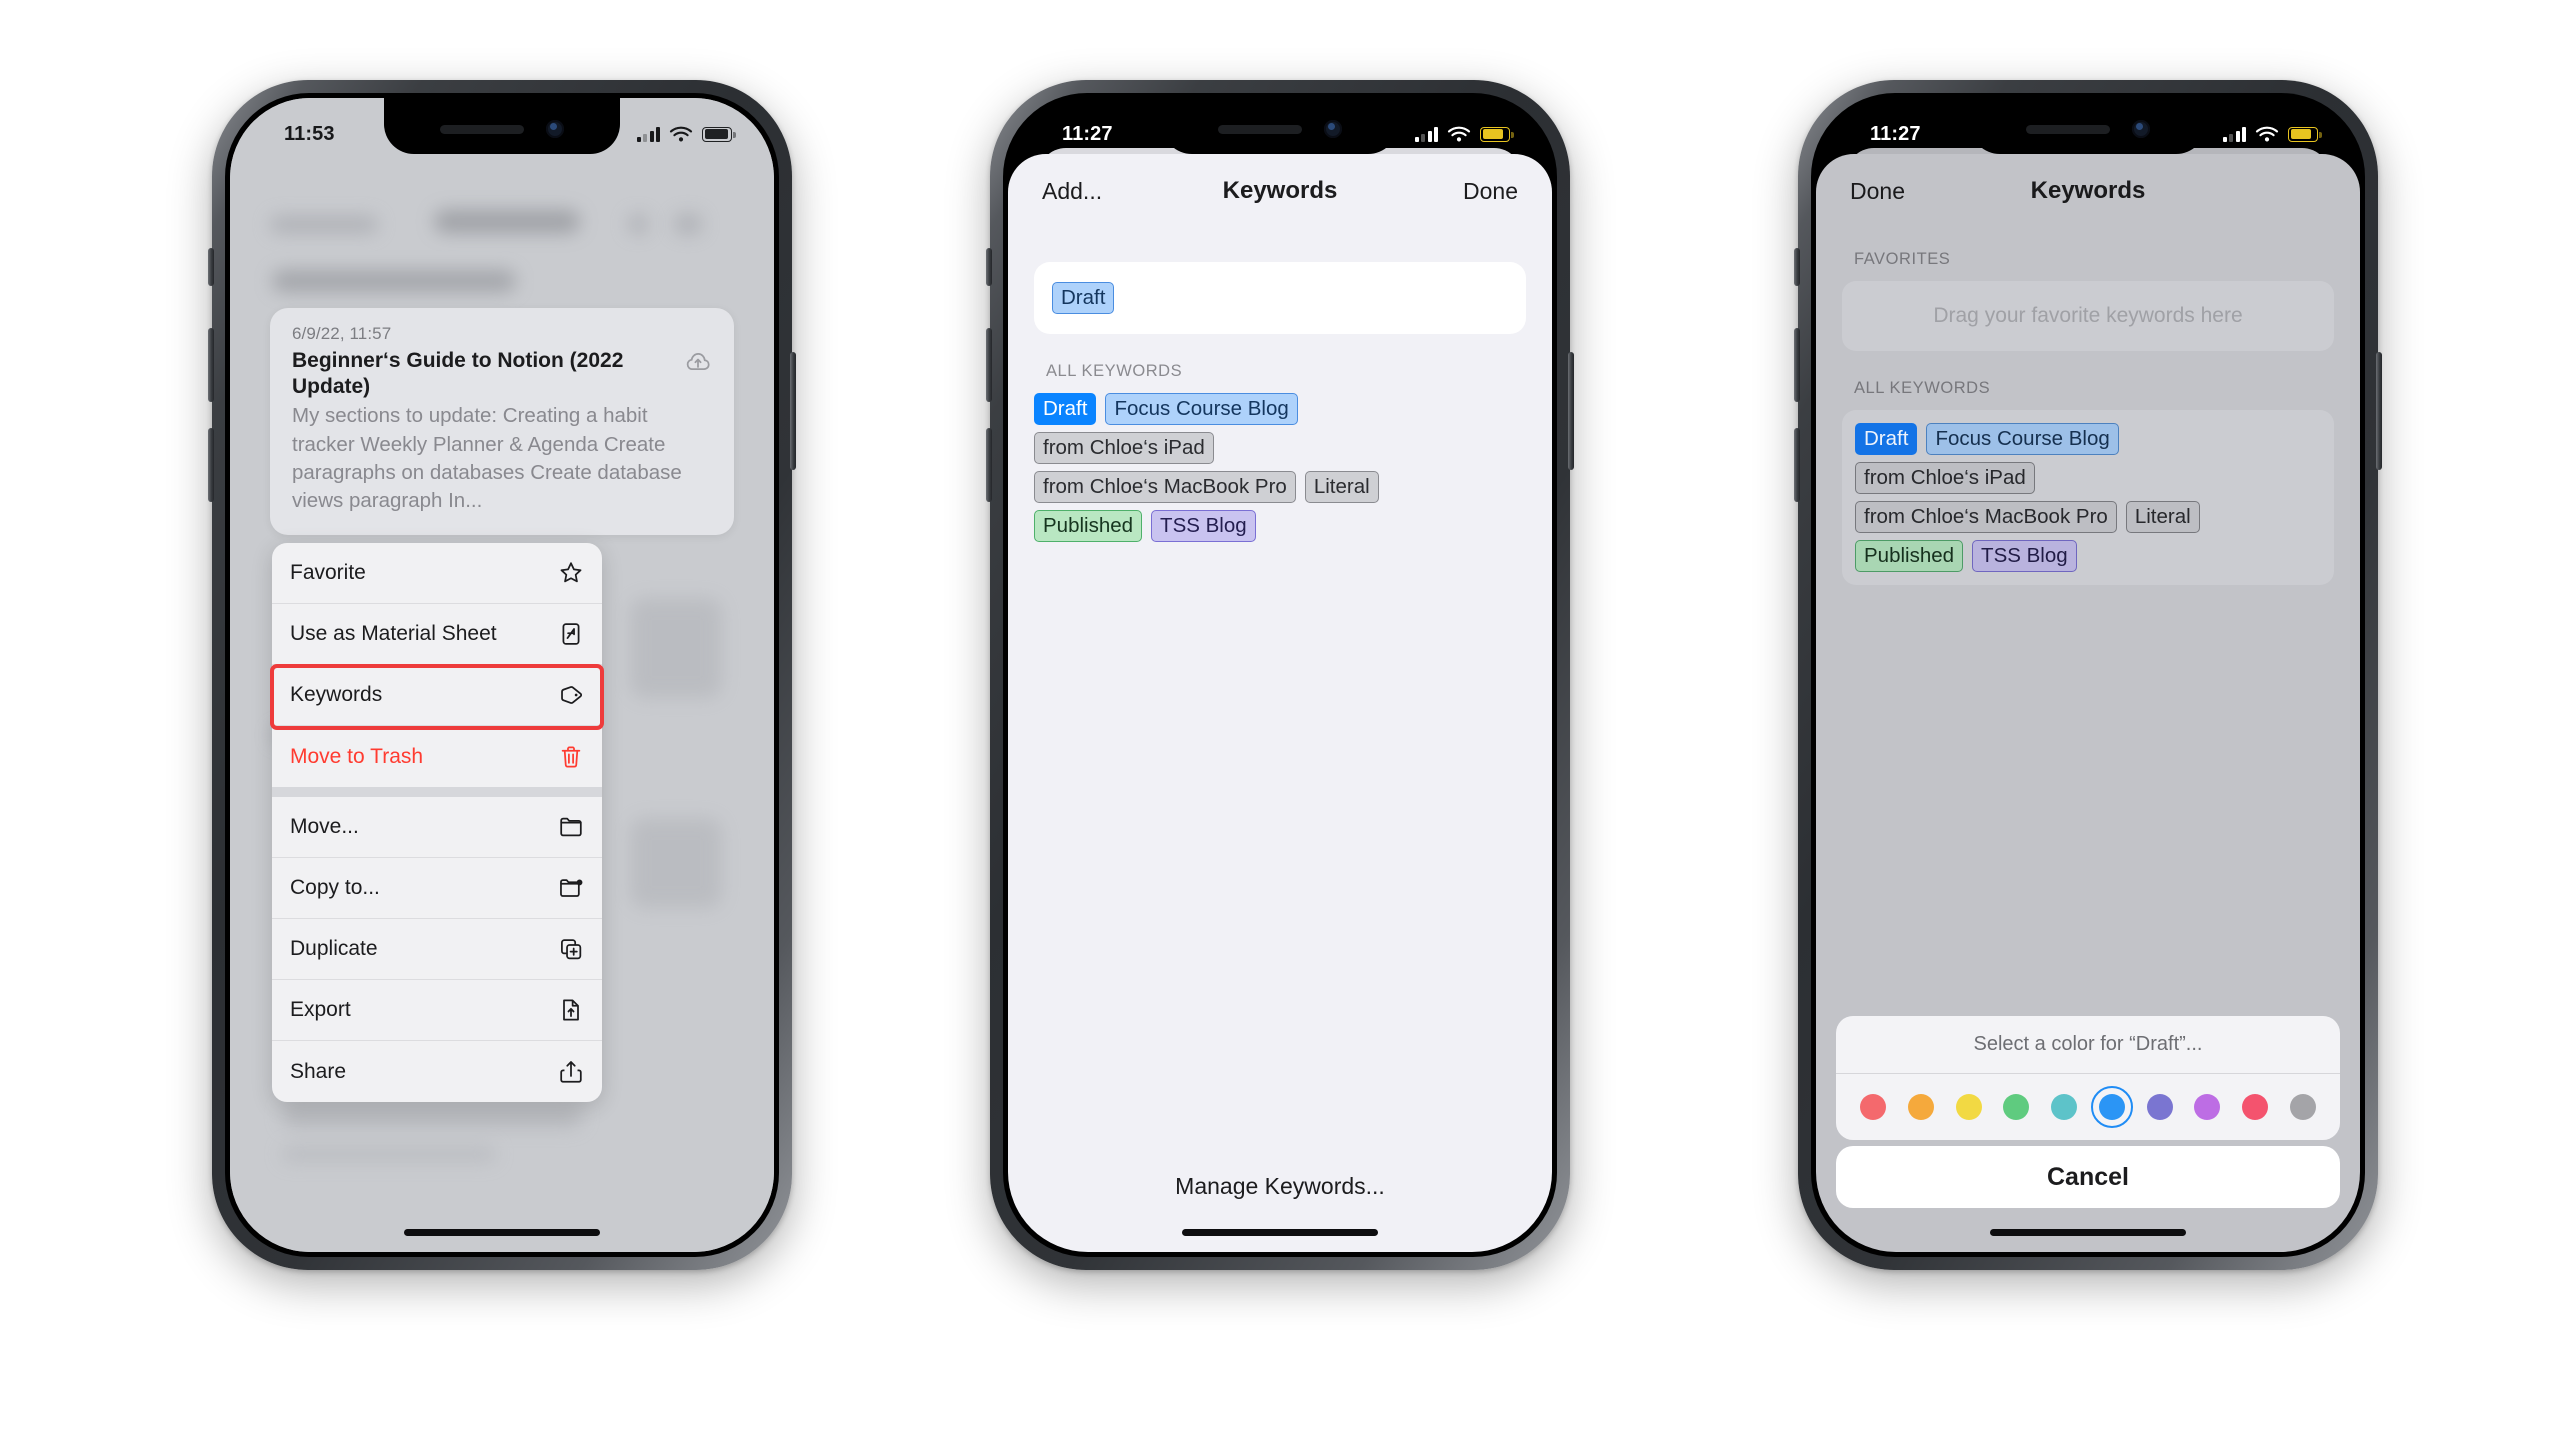  I want to click on battery-icon, so click(719, 134).